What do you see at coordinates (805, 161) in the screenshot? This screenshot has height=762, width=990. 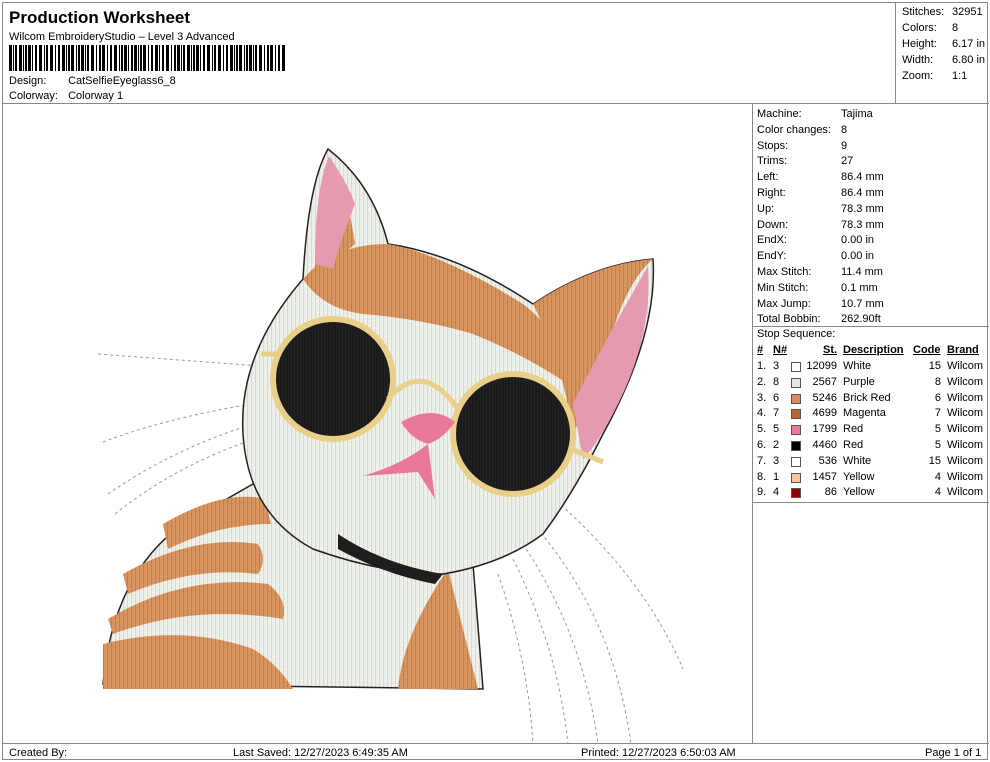 I see `machine-property-row: Trims: 27` at bounding box center [805, 161].